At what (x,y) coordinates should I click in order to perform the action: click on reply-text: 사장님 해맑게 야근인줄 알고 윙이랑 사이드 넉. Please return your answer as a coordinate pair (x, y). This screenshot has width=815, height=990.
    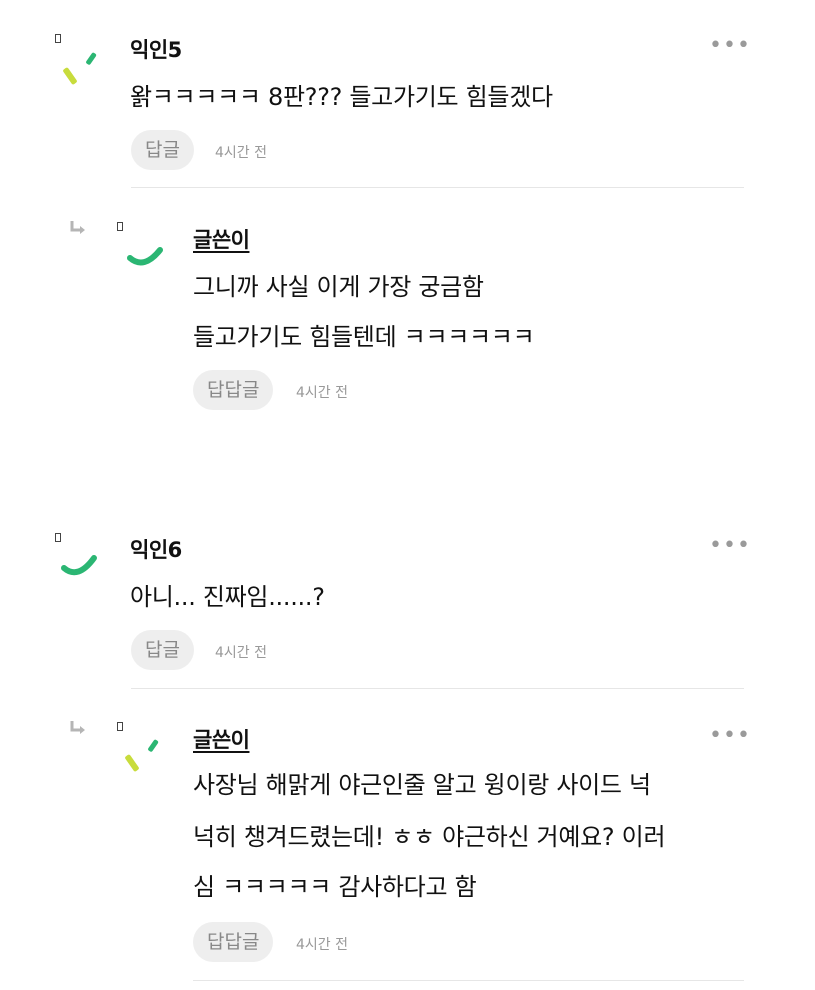
    Looking at the image, I should click on (422, 785).